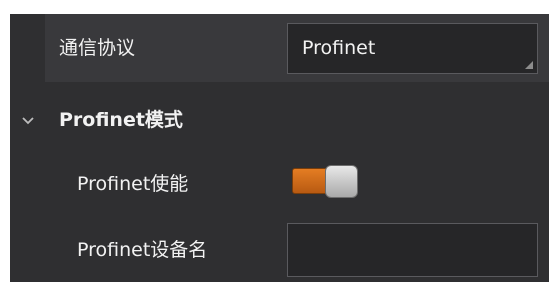  I want to click on device-name-label: Profinet设备名, so click(142, 250).